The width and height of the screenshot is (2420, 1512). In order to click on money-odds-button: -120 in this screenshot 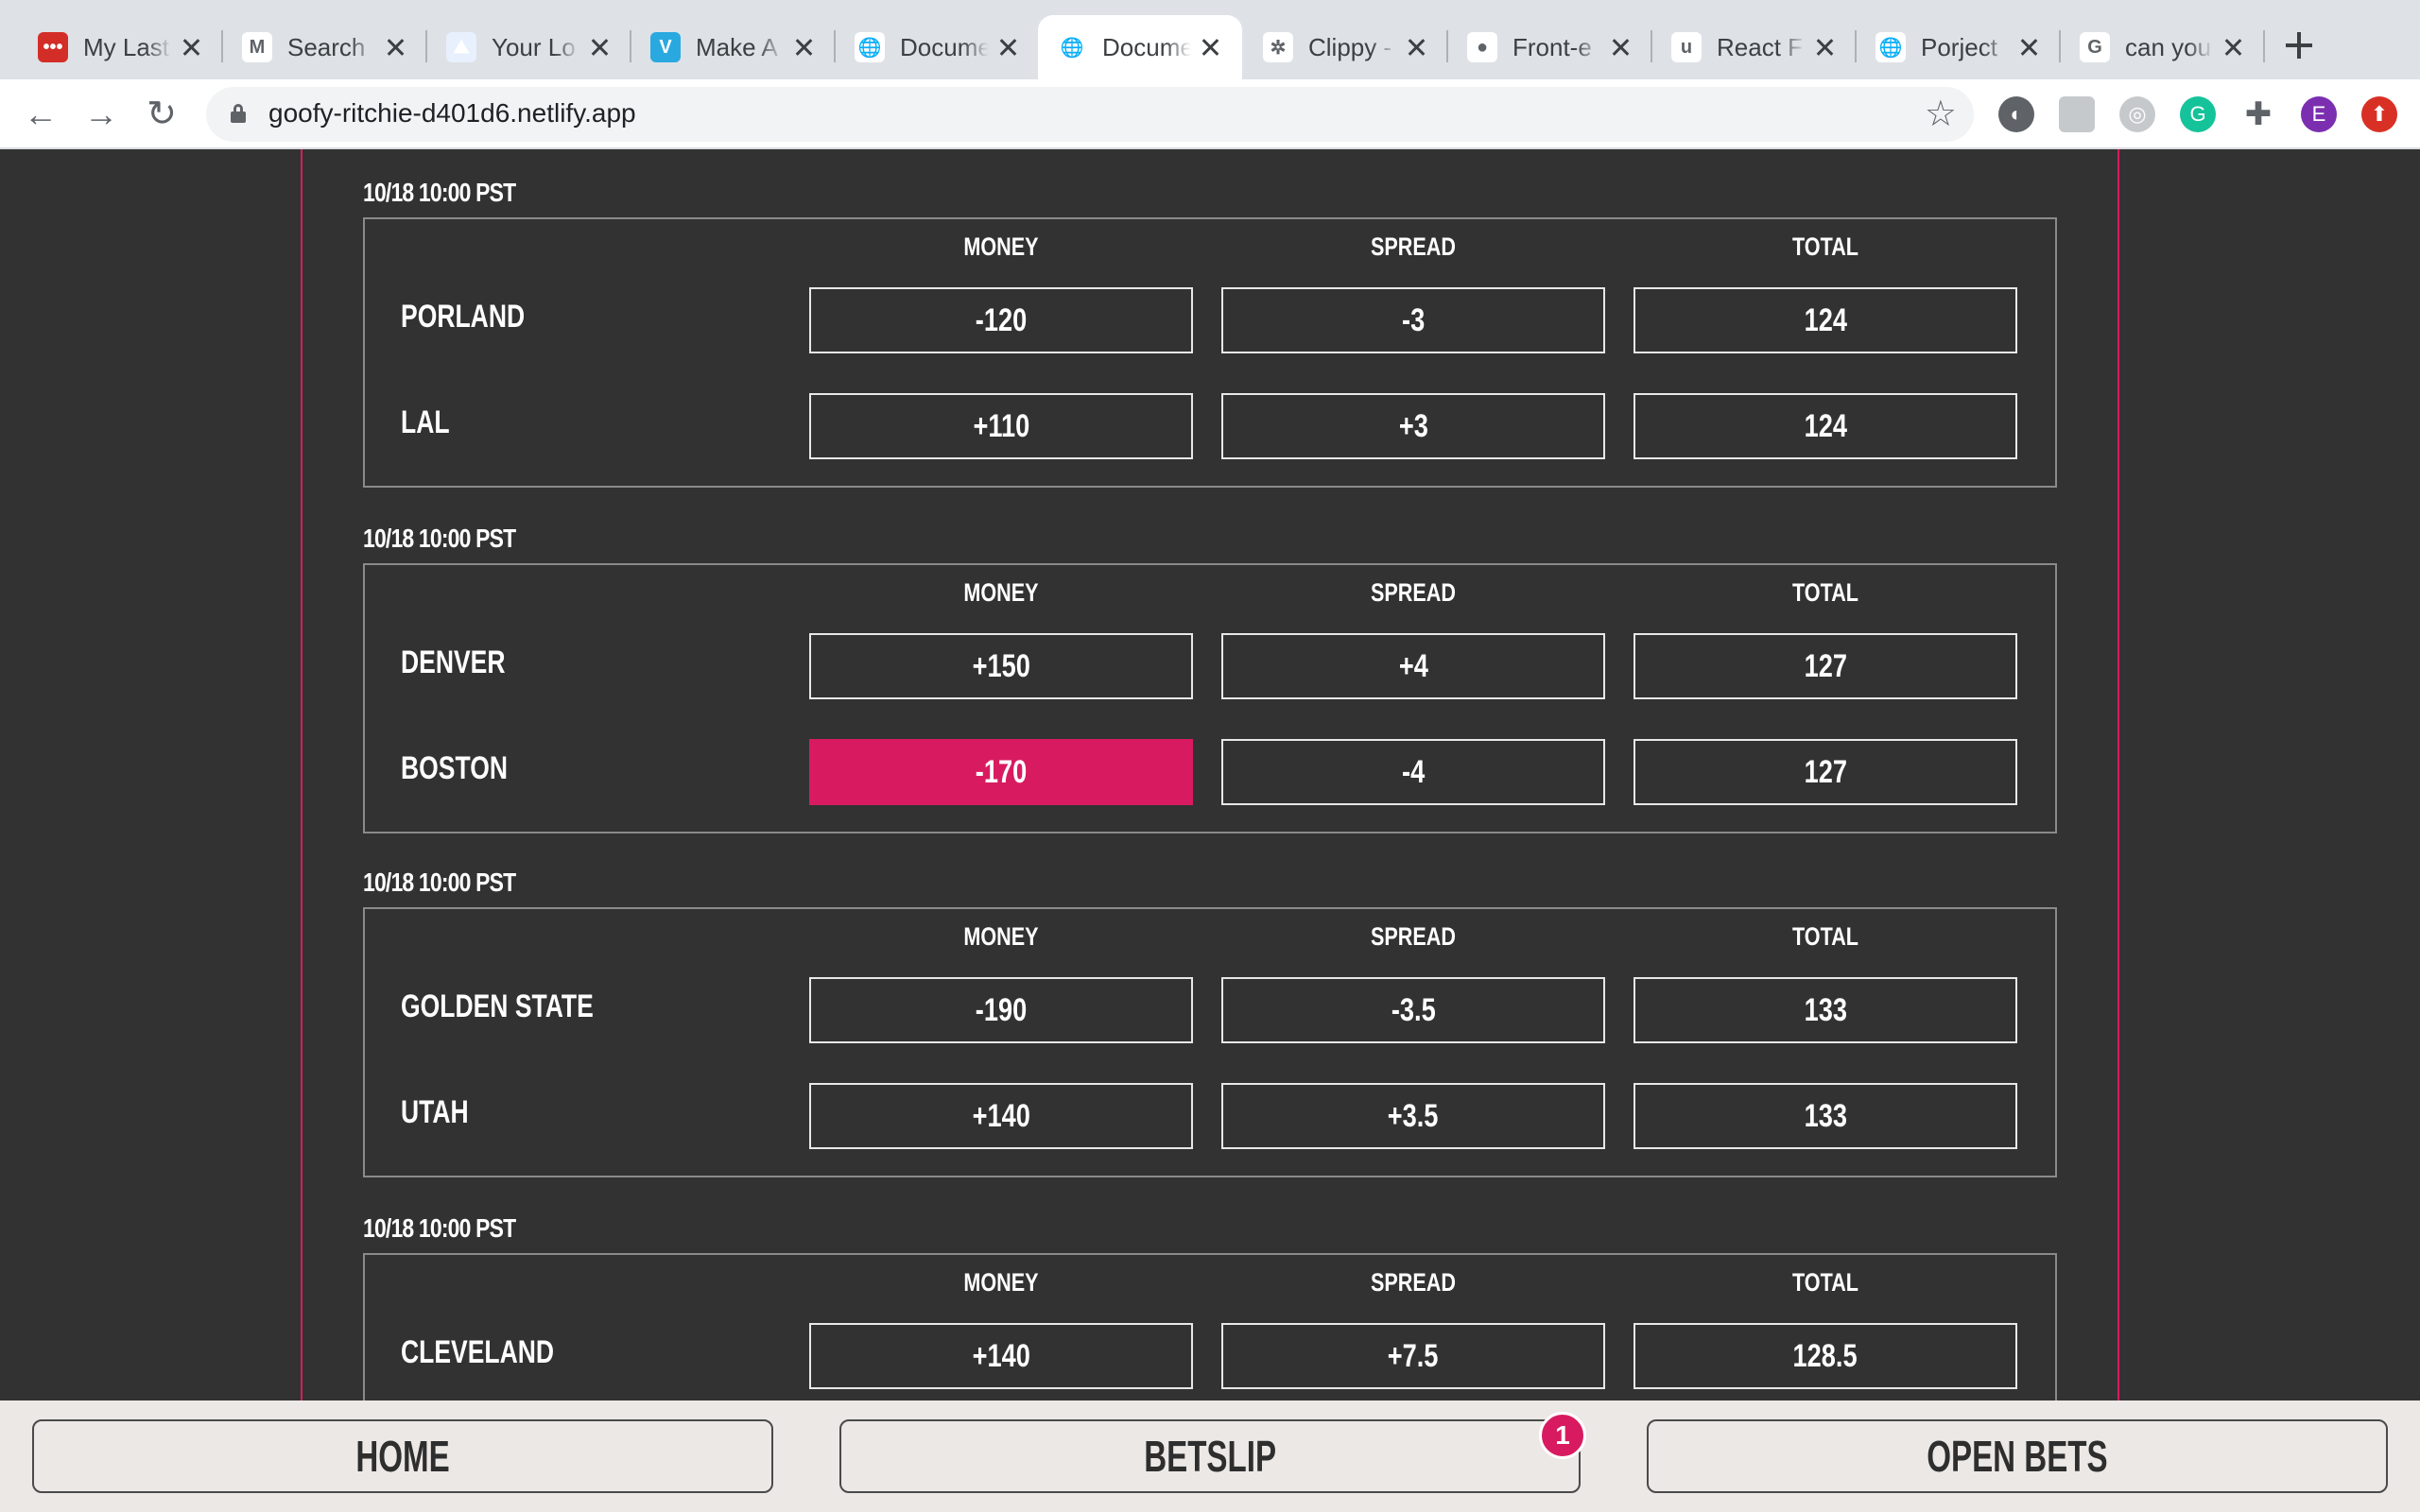, I will do `click(1001, 320)`.